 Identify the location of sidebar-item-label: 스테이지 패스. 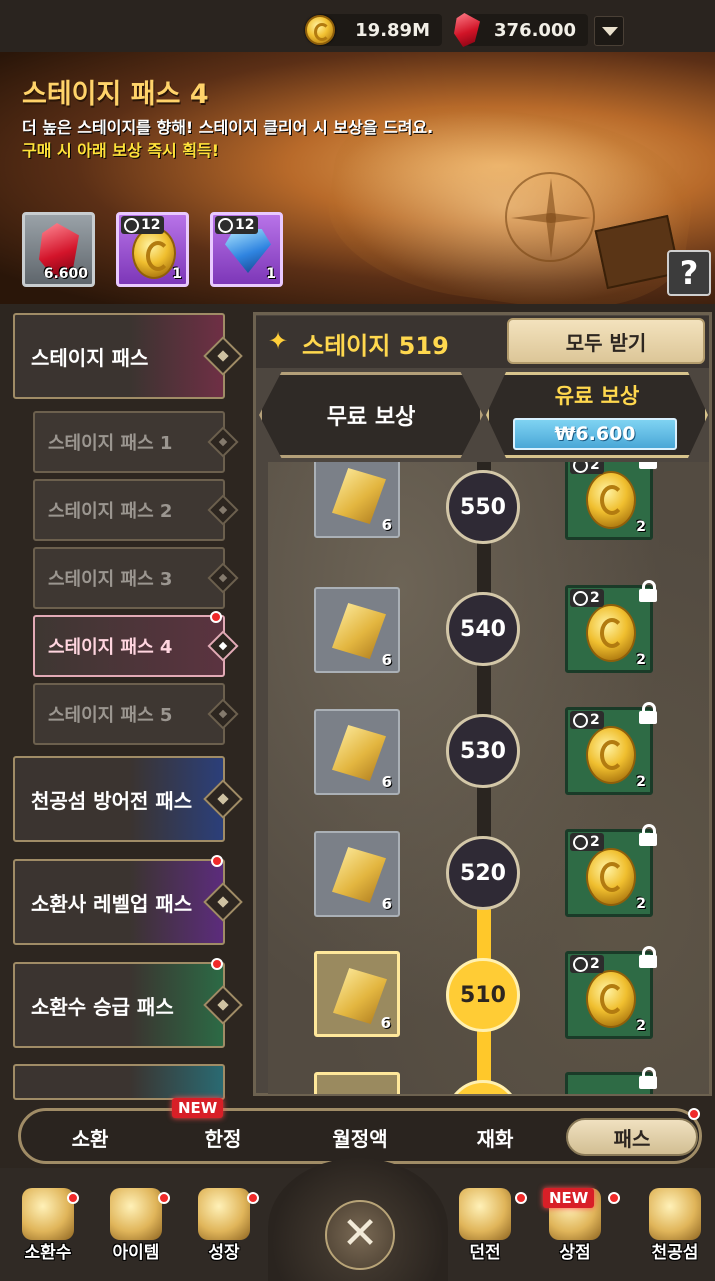
(90, 357).